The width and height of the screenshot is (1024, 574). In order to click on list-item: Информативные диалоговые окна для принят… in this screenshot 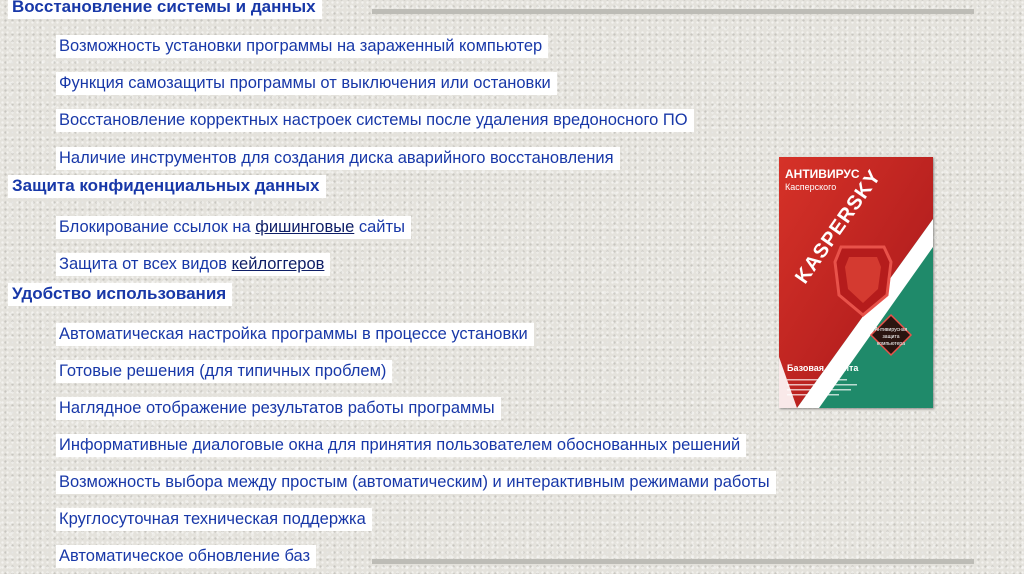, I will do `click(401, 445)`.